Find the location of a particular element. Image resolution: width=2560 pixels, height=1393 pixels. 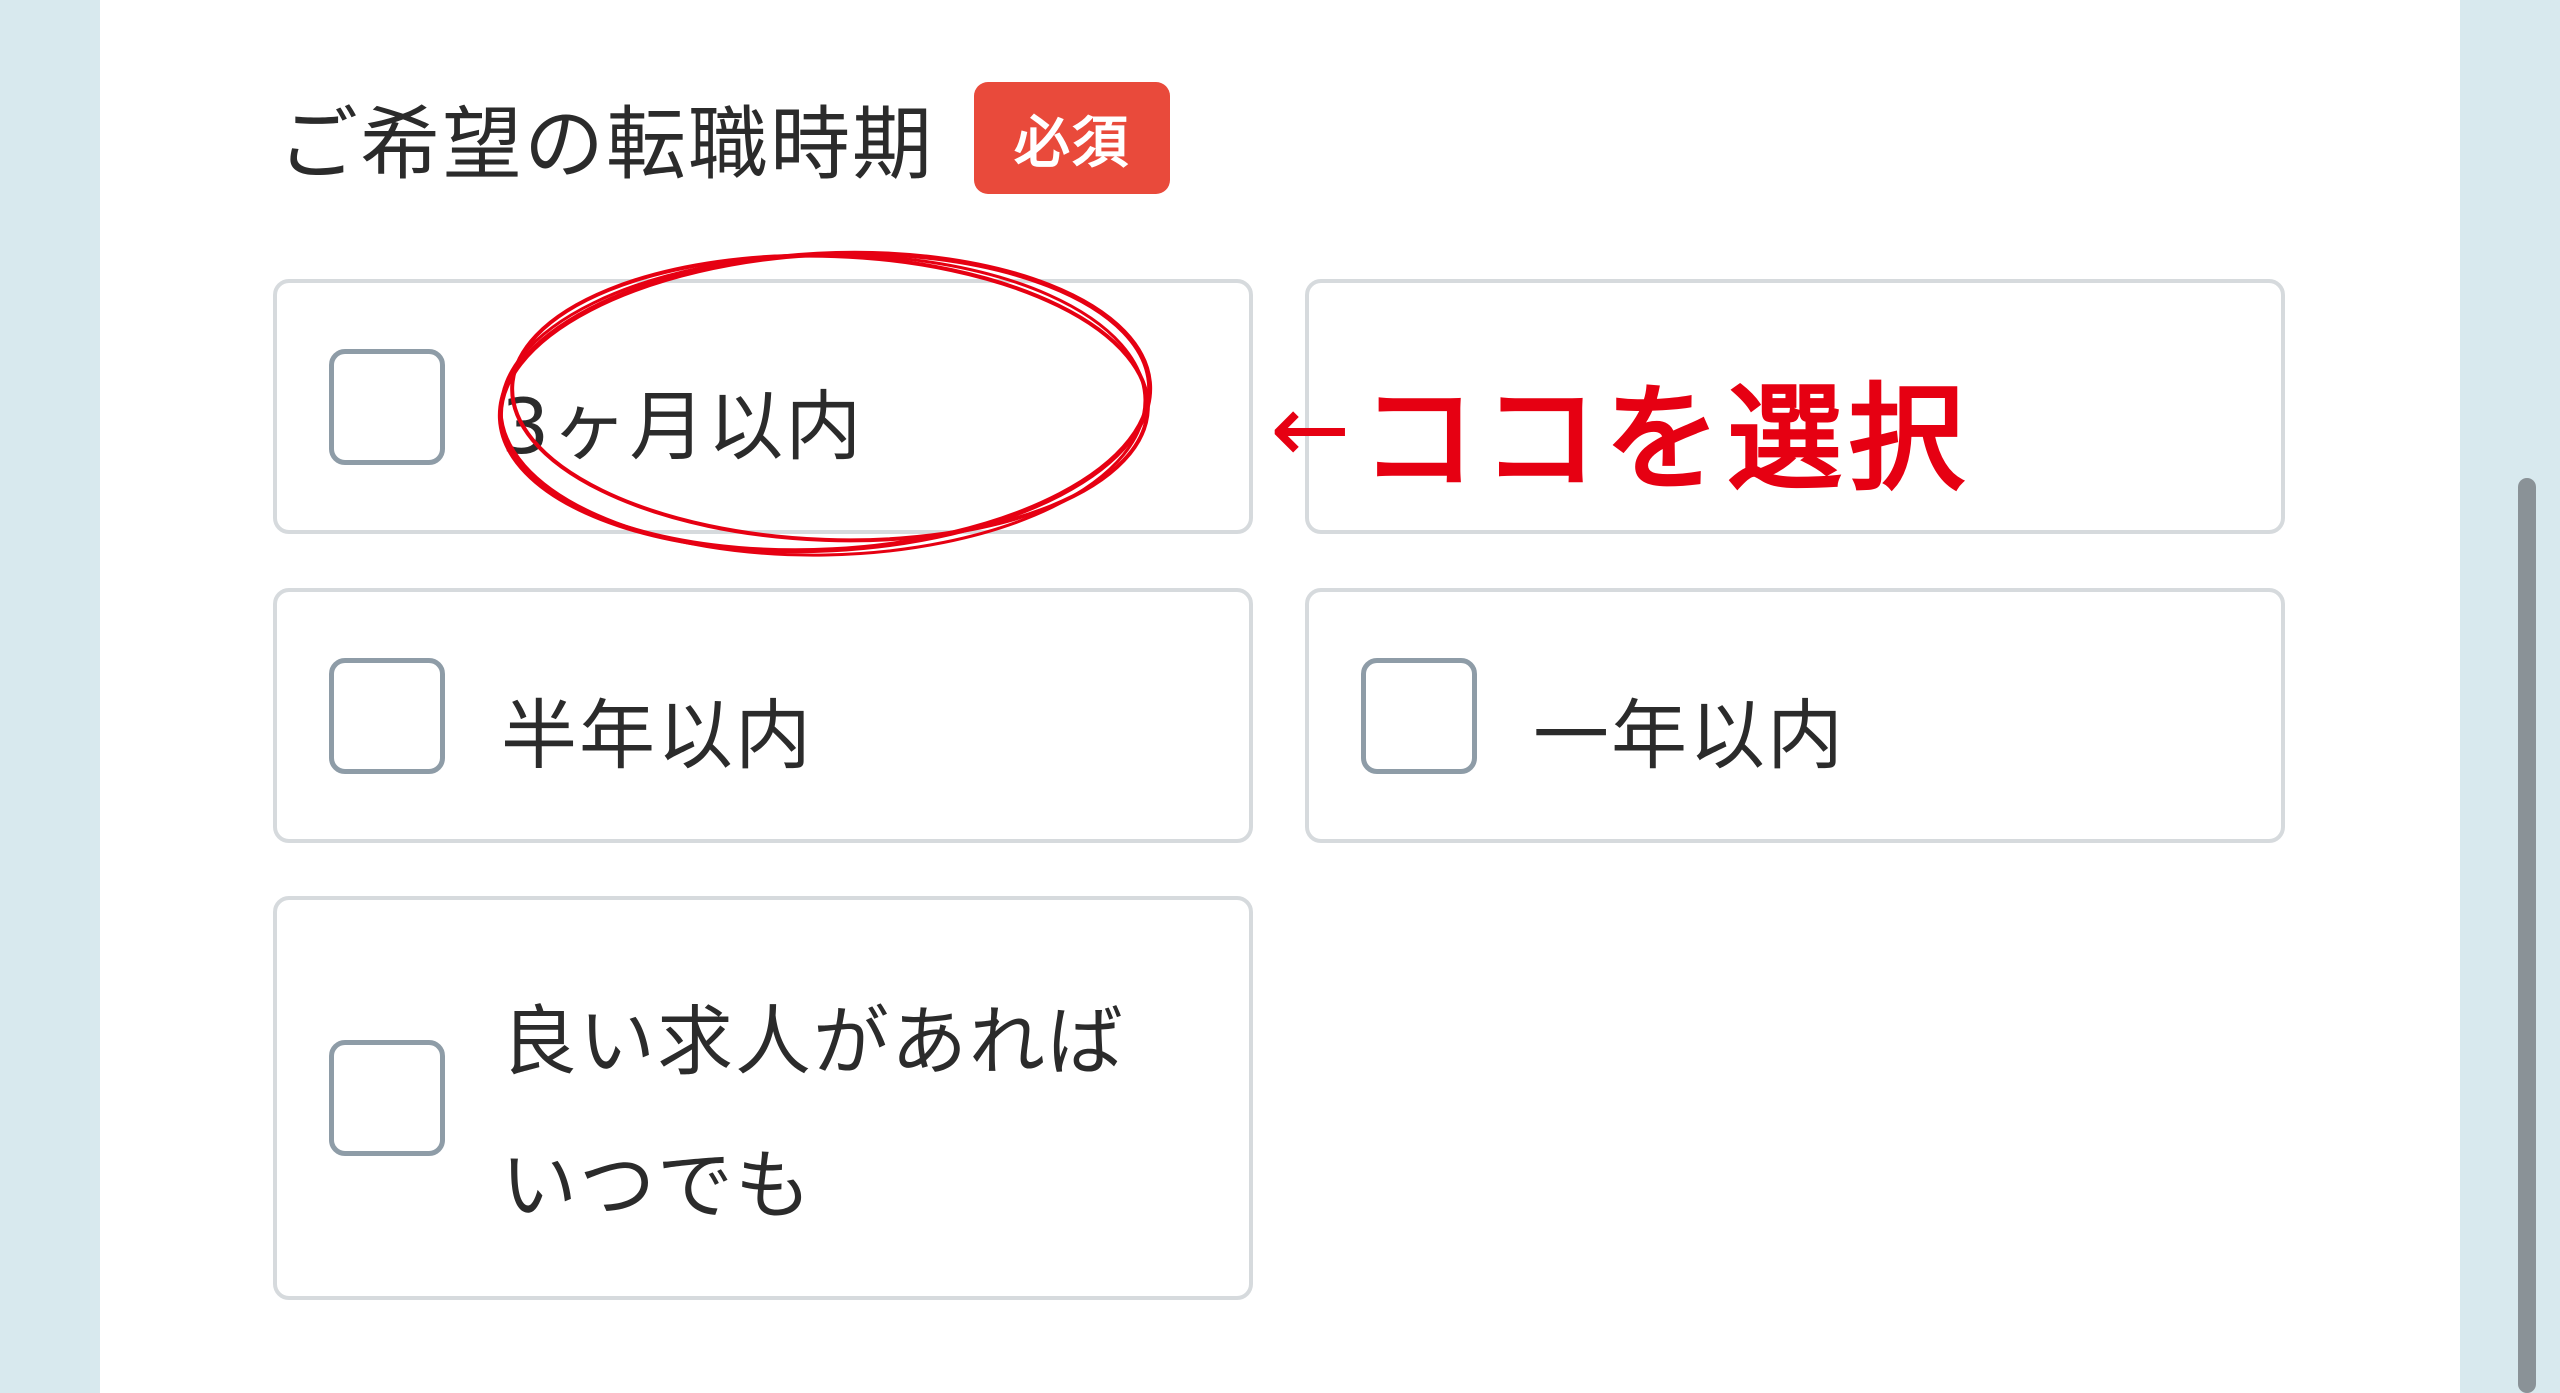

question-heading: ご希望の転職時期 必須 is located at coordinates (724, 138).